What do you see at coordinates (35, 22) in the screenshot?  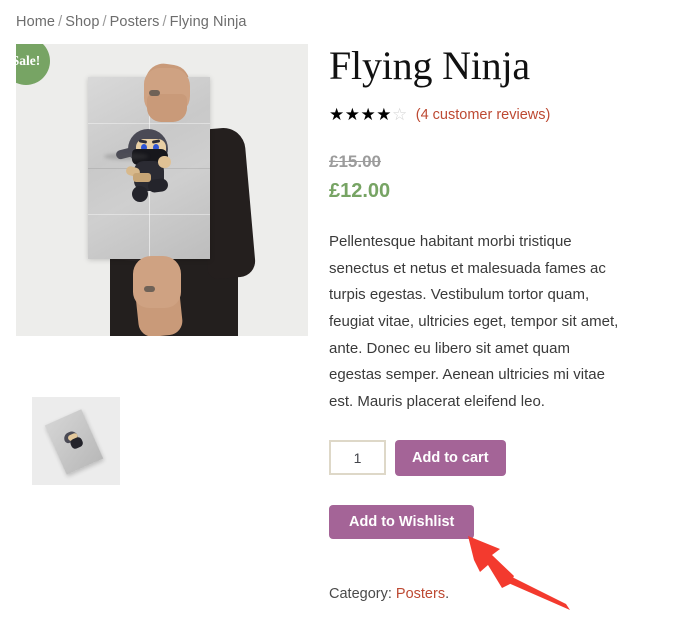 I see `breadcrumb-item-home: Home` at bounding box center [35, 22].